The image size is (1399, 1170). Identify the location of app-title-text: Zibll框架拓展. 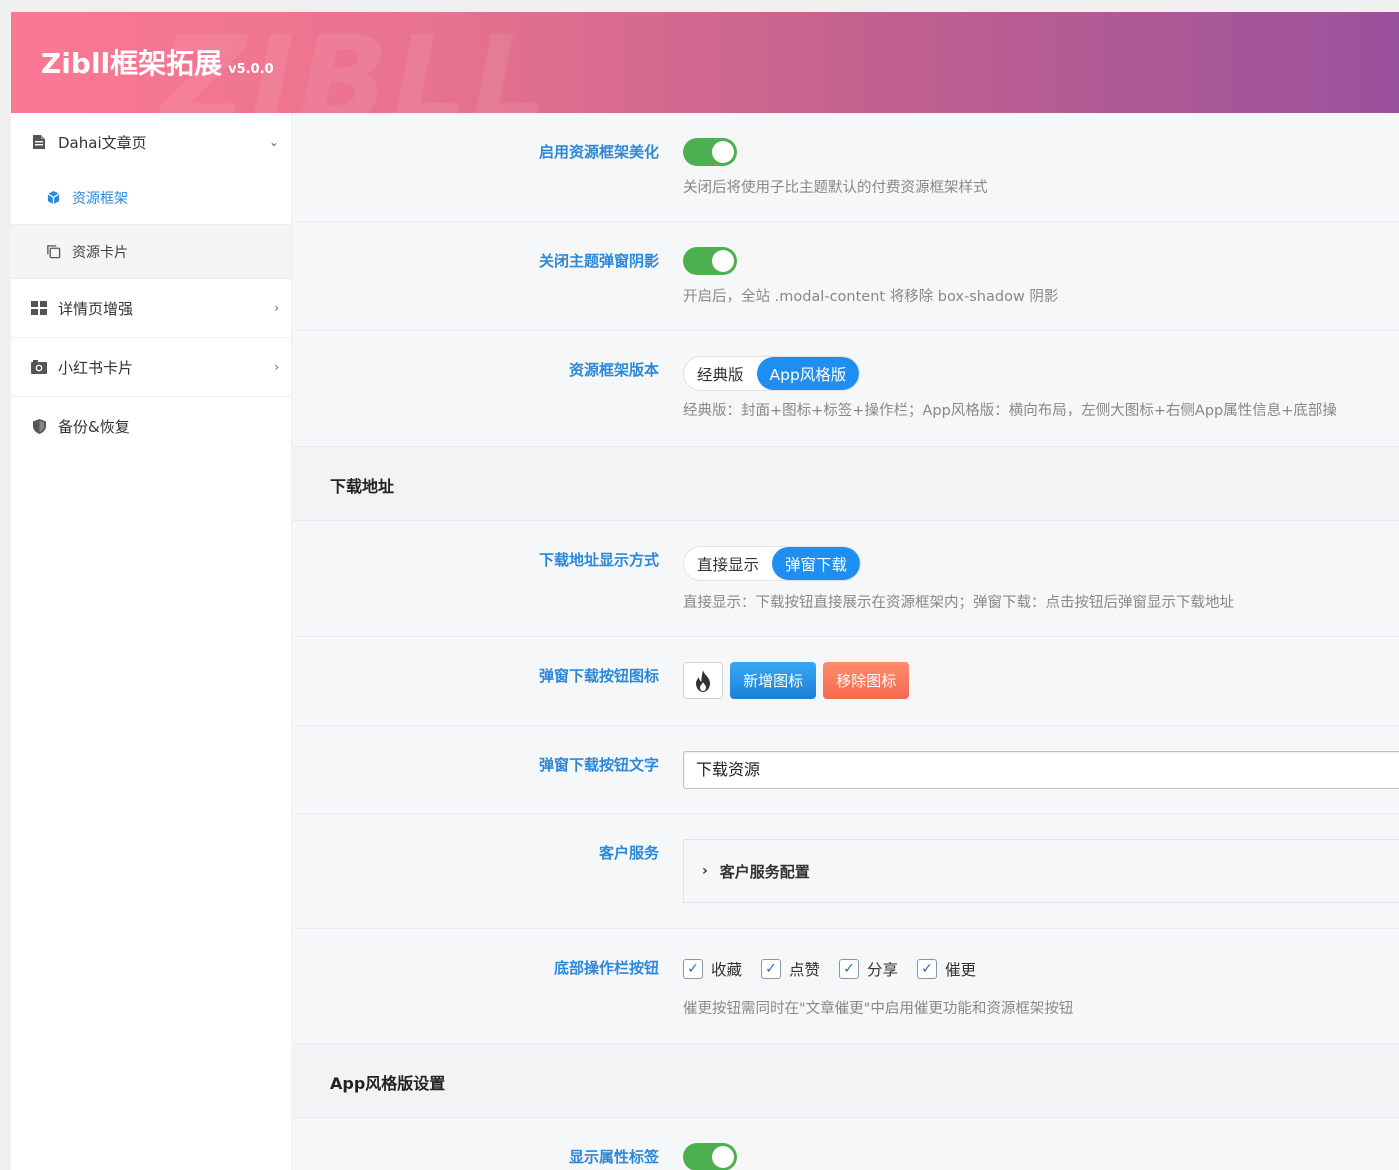
(132, 63).